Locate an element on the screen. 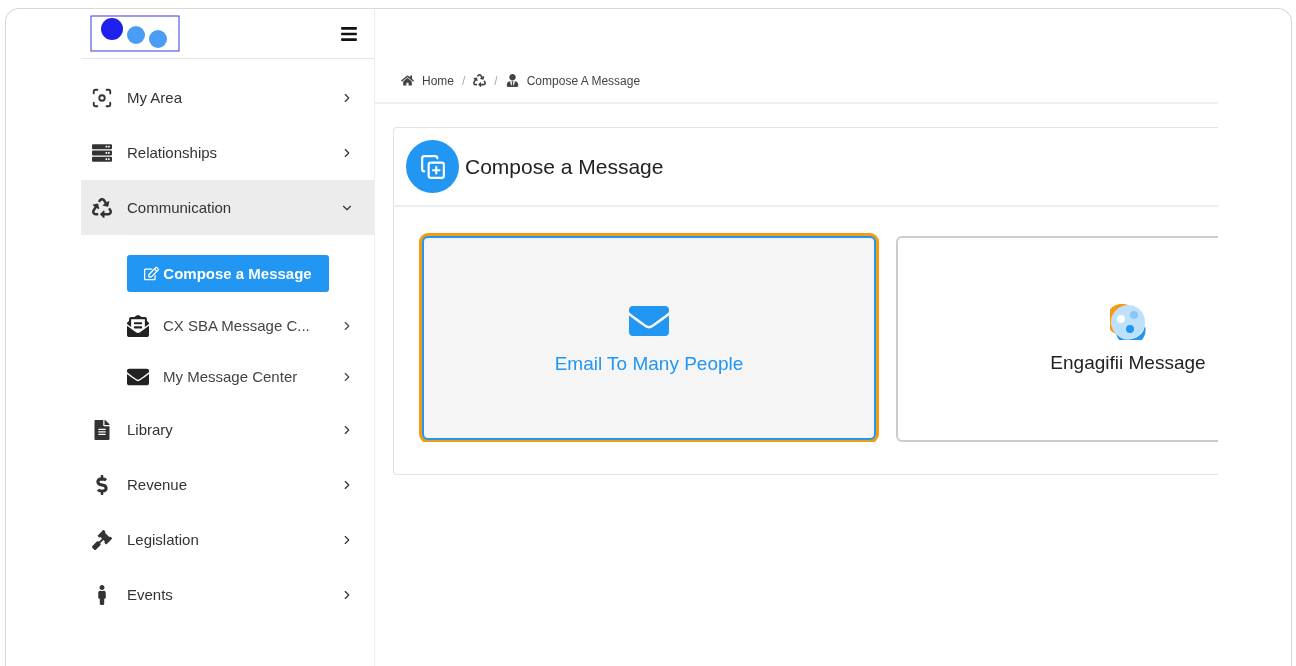 The width and height of the screenshot is (1296, 666). sidebar-item: Revenue is located at coordinates (227, 484).